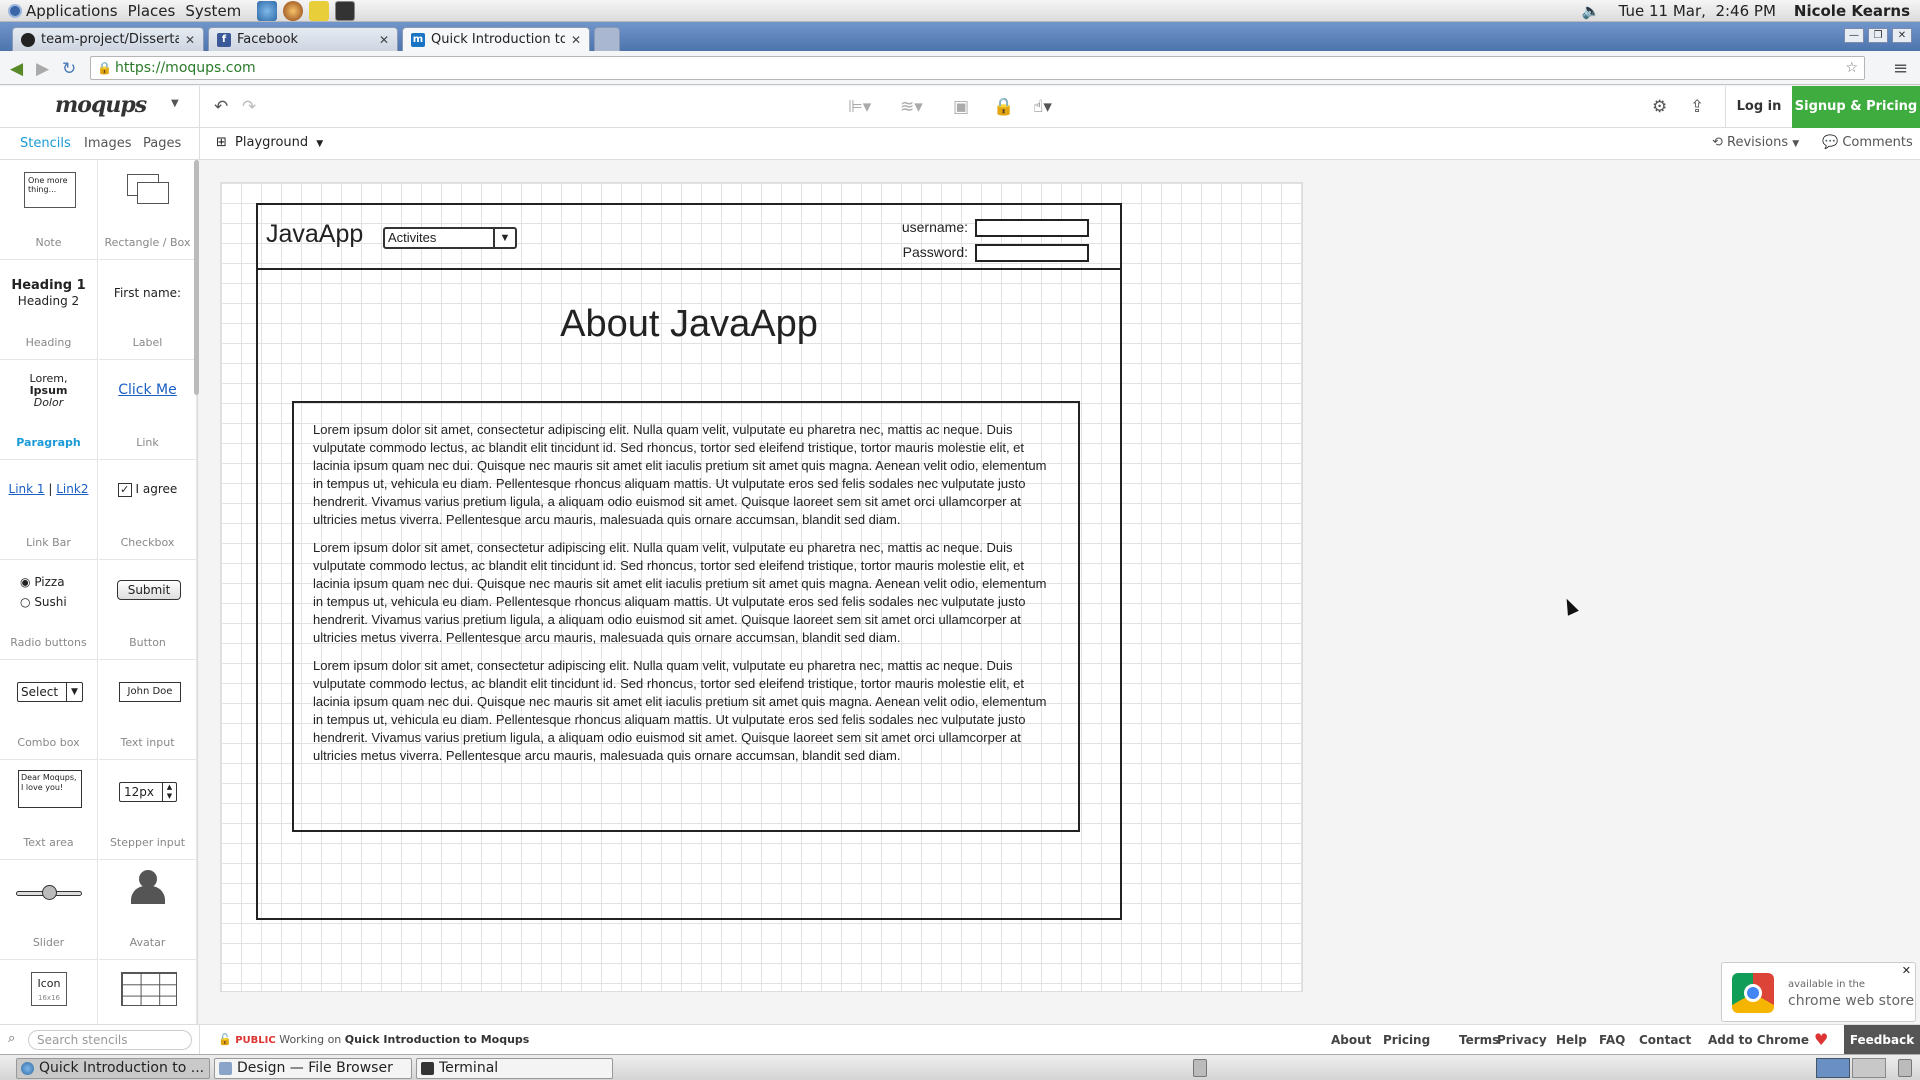 The image size is (1920, 1080). What do you see at coordinates (1818, 992) in the screenshot?
I see `chrome-store-badge: available in the chrome web store ✕` at bounding box center [1818, 992].